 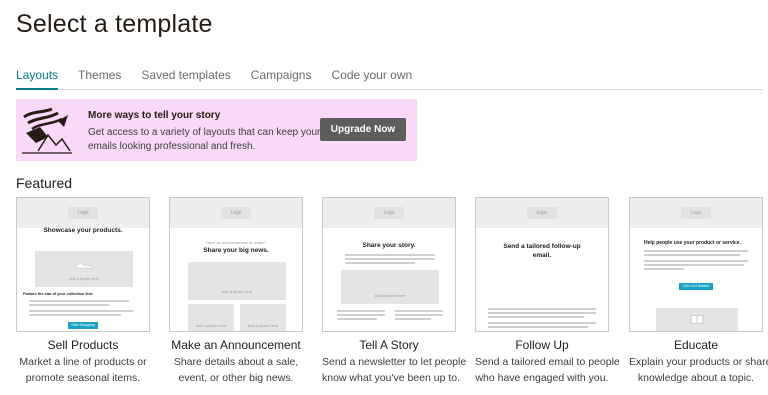 What do you see at coordinates (698, 362) in the screenshot?
I see `card-description-line: Explain your products or share` at bounding box center [698, 362].